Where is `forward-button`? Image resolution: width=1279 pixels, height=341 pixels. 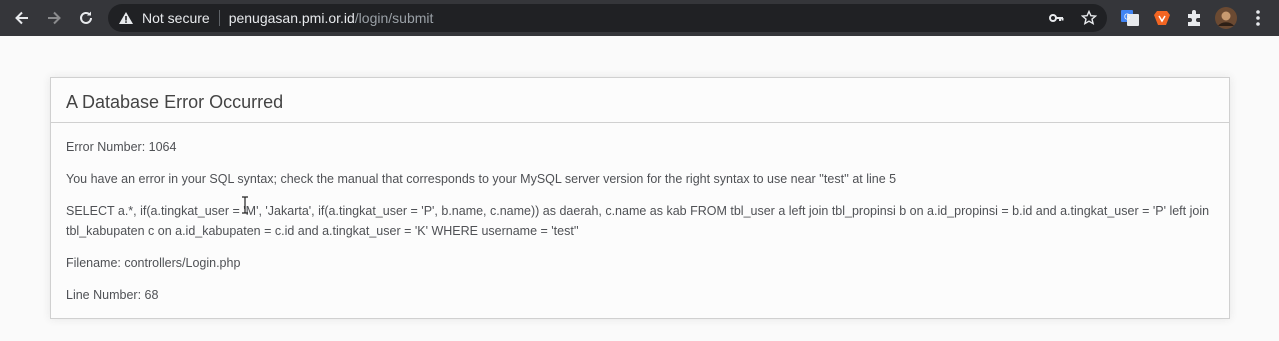 forward-button is located at coordinates (54, 18).